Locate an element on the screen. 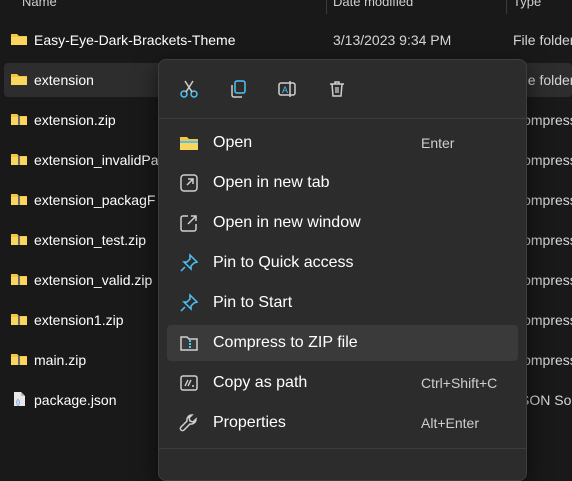 The height and width of the screenshot is (481, 572). menu-item-shortcut: Enter is located at coordinates (438, 143).